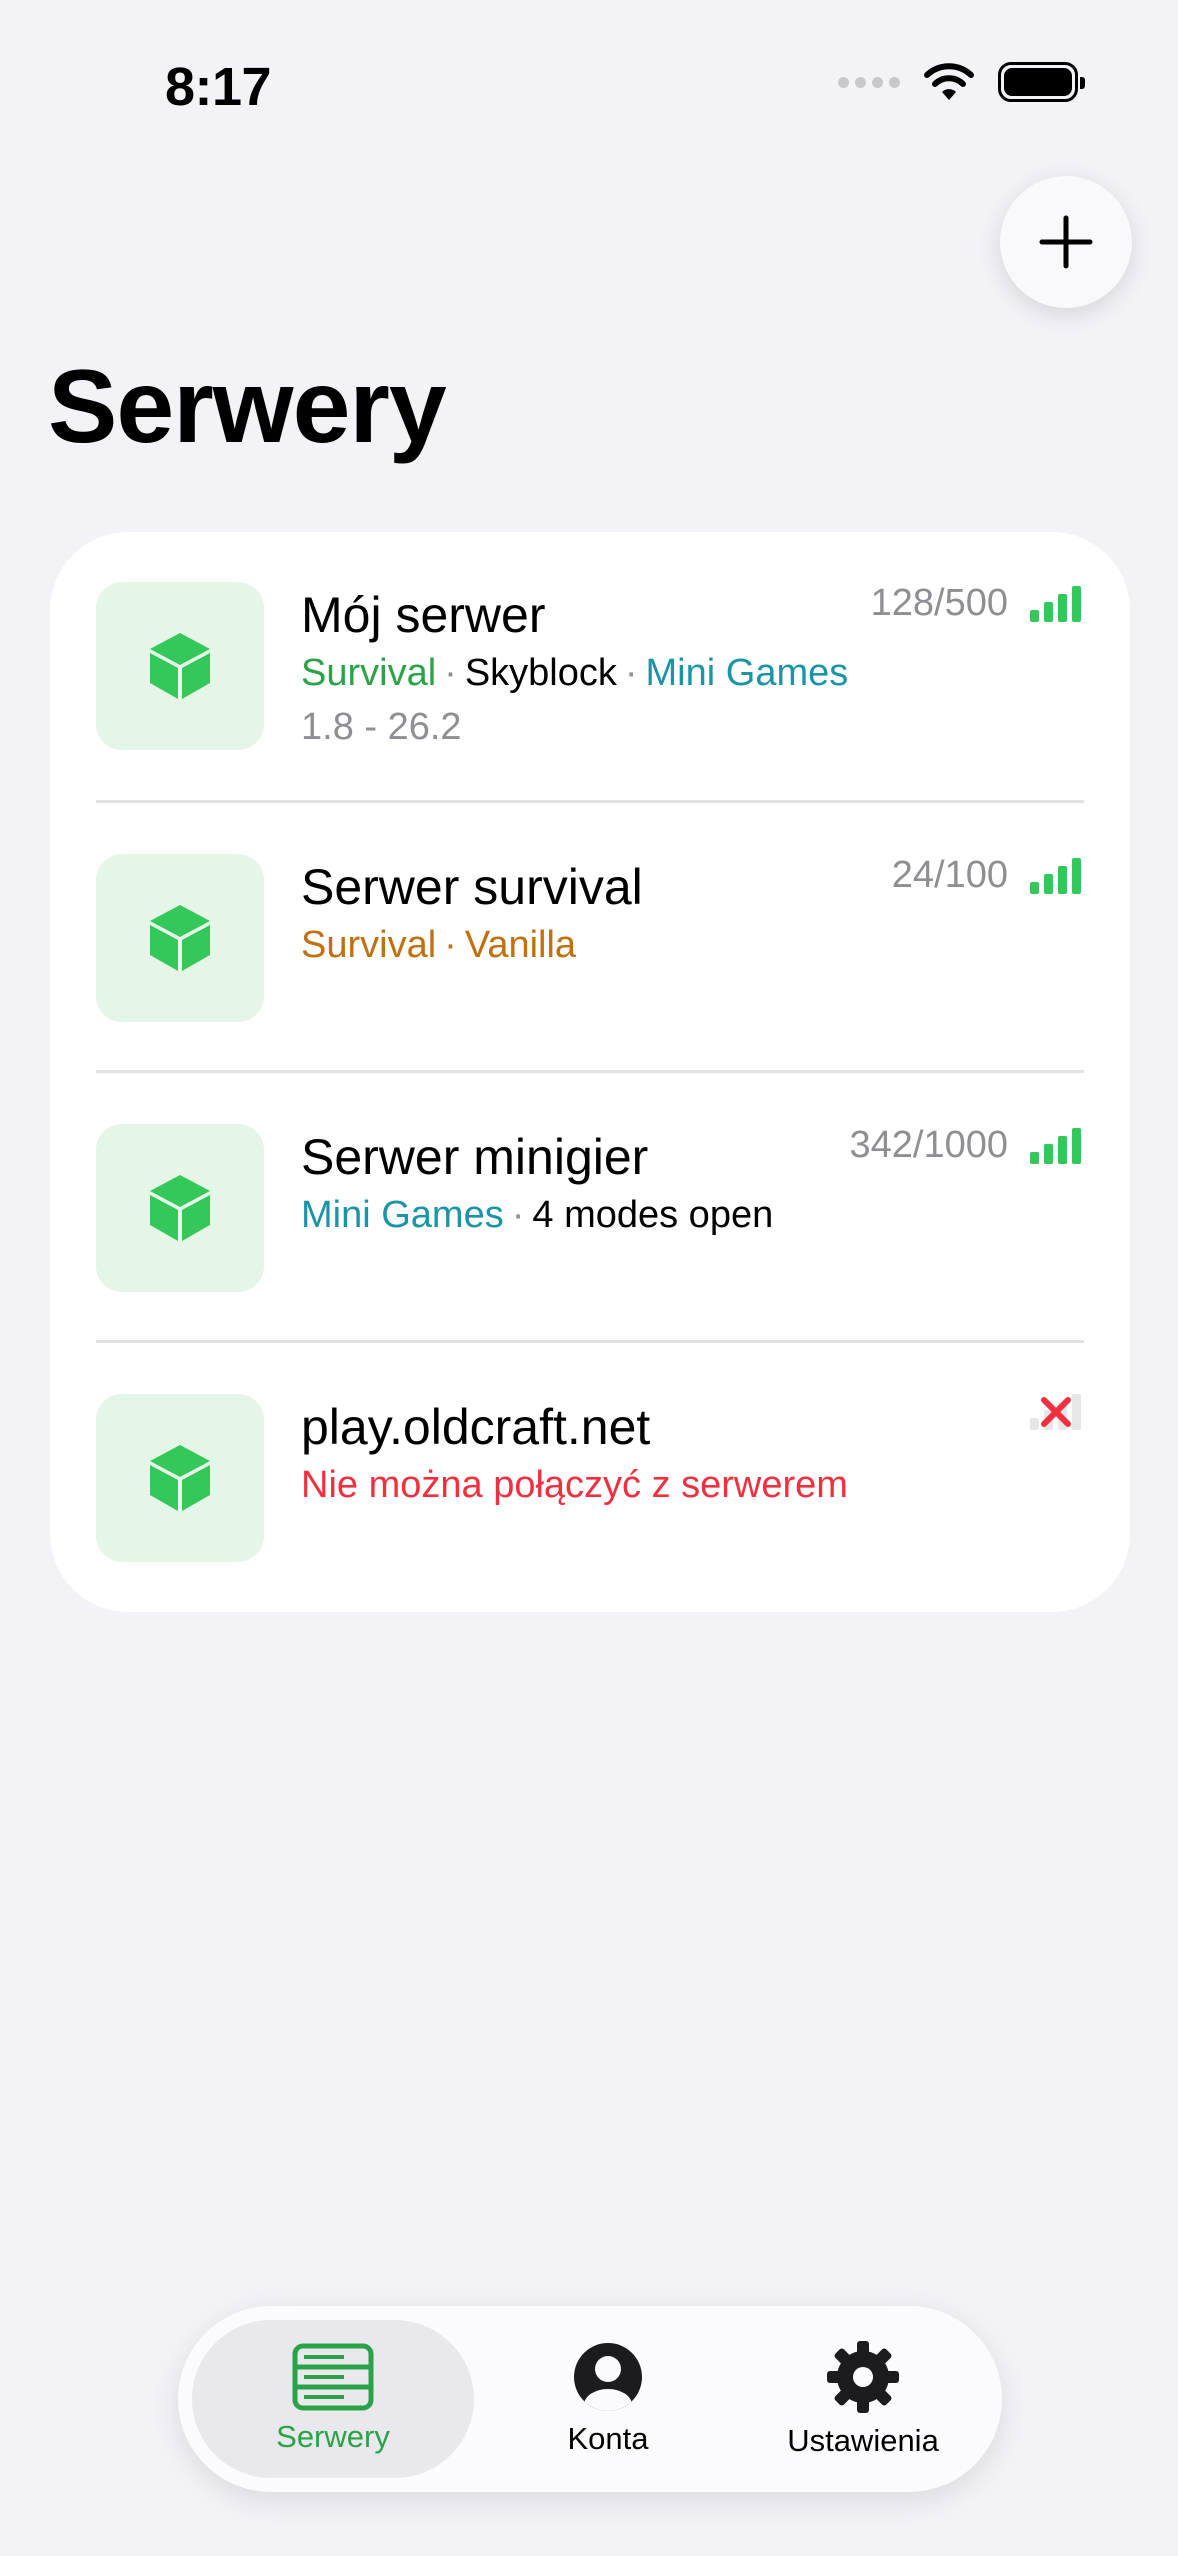 This screenshot has height=2556, width=1178. What do you see at coordinates (1041, 82) in the screenshot?
I see `battery-icon` at bounding box center [1041, 82].